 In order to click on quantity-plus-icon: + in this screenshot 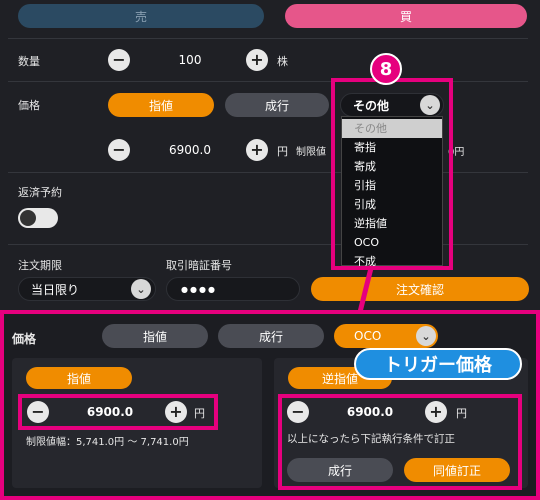, I will do `click(257, 60)`.